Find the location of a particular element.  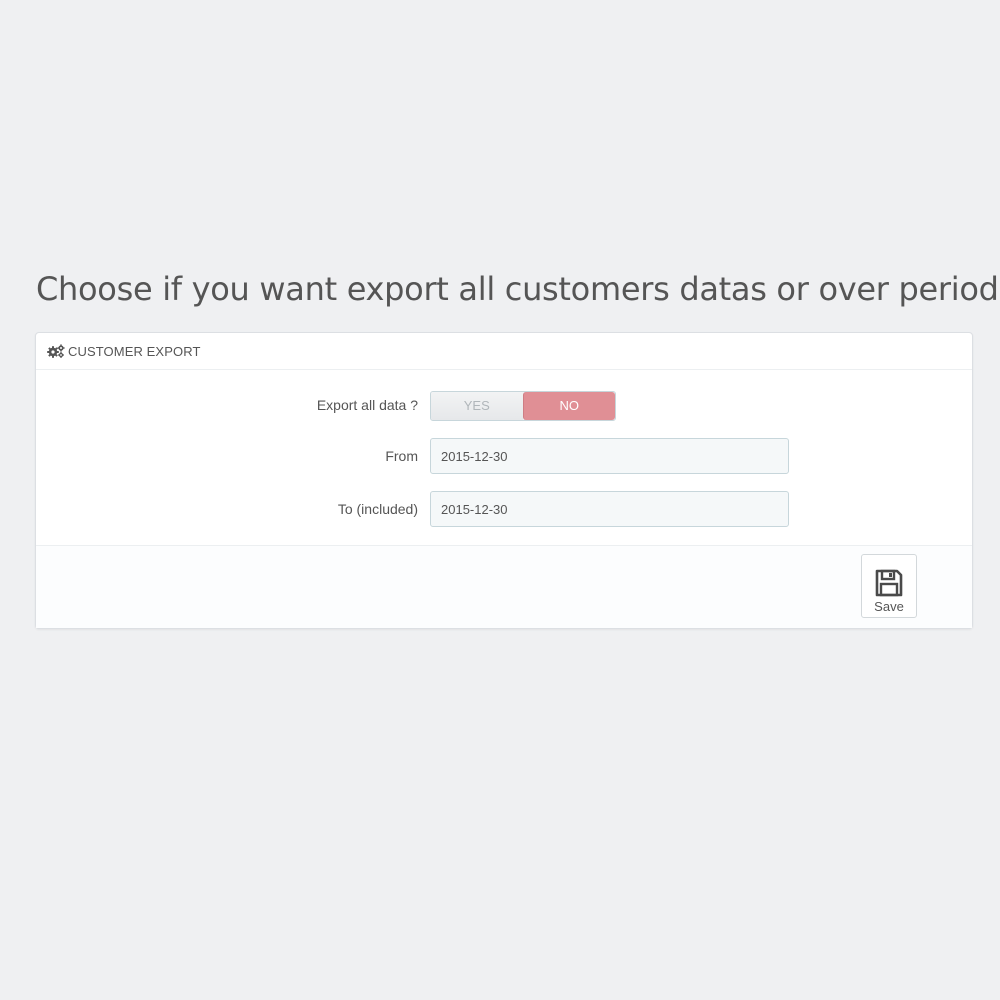

panel-heading: CUSTOMER EXPORT is located at coordinates (504, 351).